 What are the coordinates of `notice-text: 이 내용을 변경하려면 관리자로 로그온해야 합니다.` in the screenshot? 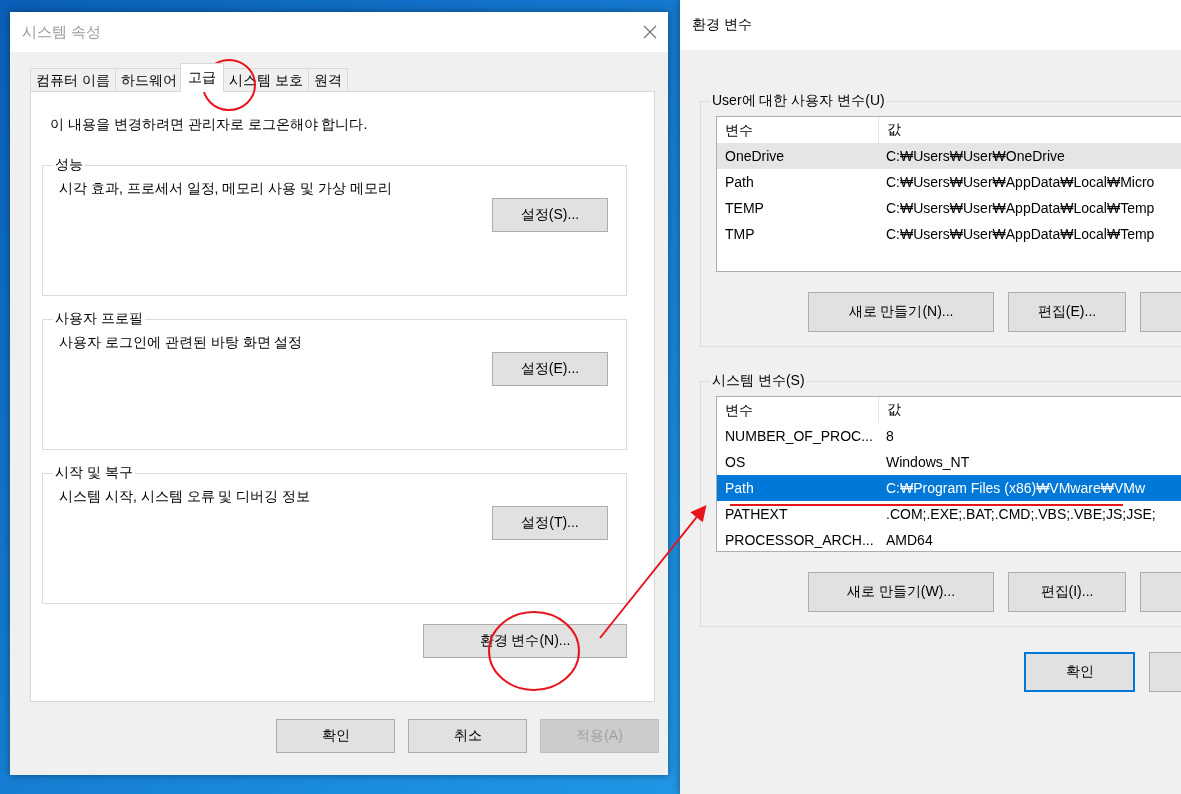 It's located at (209, 125).